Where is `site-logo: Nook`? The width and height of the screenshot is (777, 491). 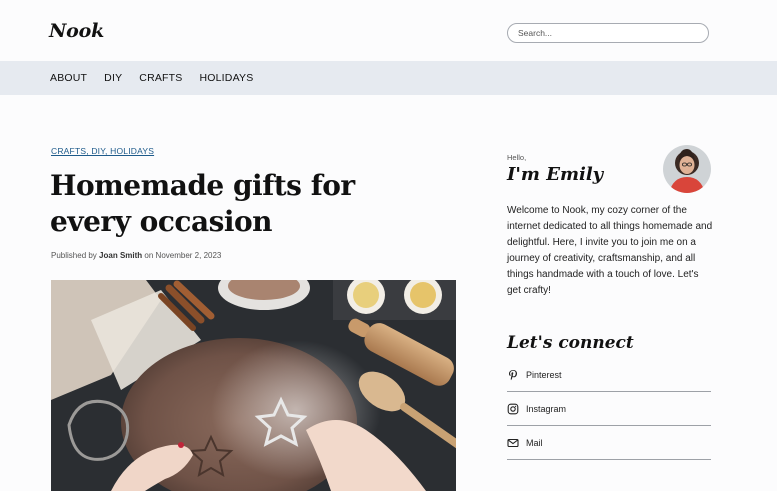
site-logo: Nook is located at coordinates (76, 31).